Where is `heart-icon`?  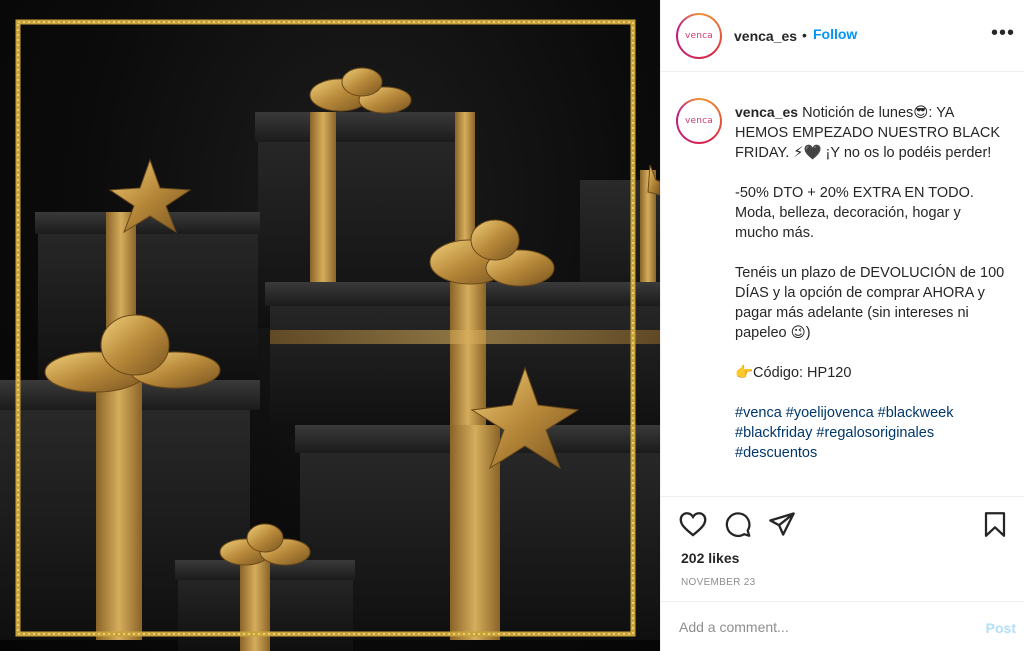
heart-icon is located at coordinates (693, 526).